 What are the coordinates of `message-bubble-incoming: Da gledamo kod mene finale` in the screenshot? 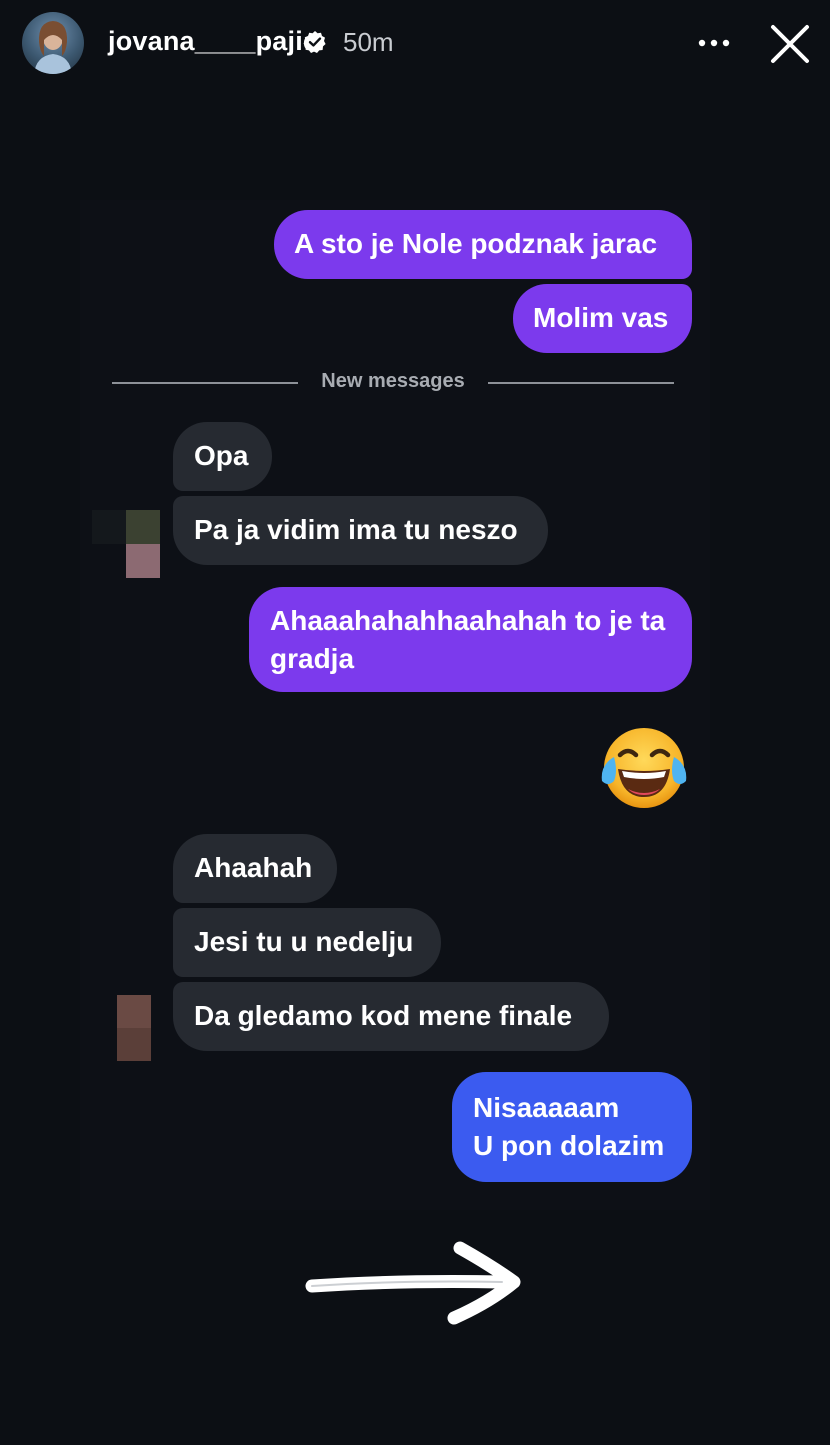 It's located at (391, 1016).